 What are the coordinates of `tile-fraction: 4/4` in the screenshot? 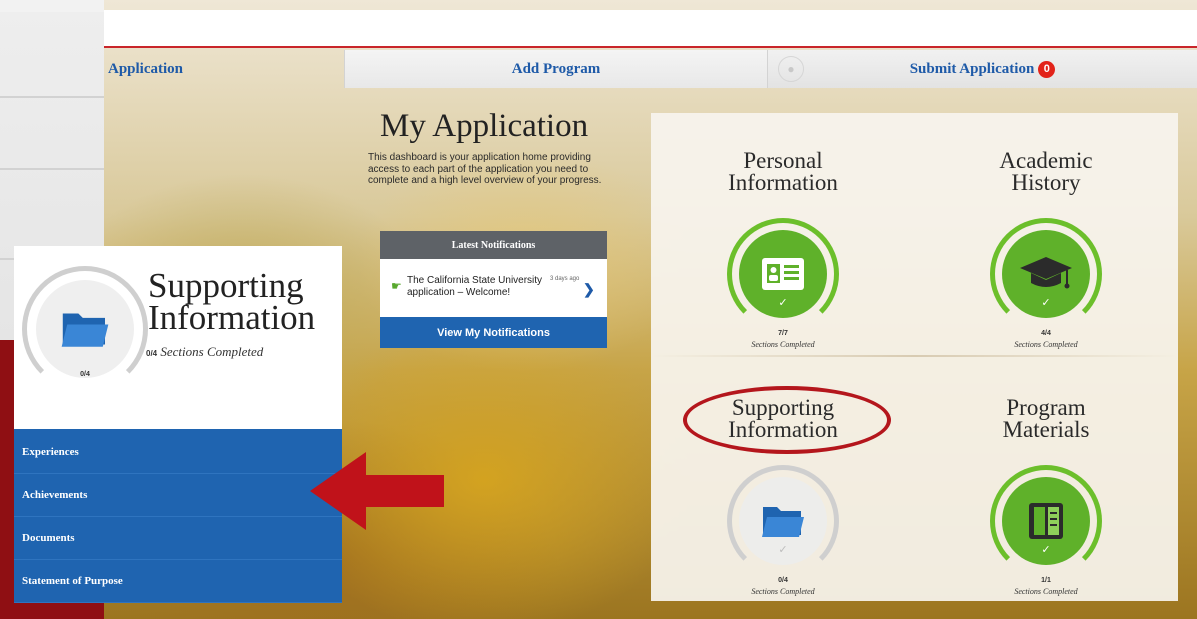 It's located at (1046, 333).